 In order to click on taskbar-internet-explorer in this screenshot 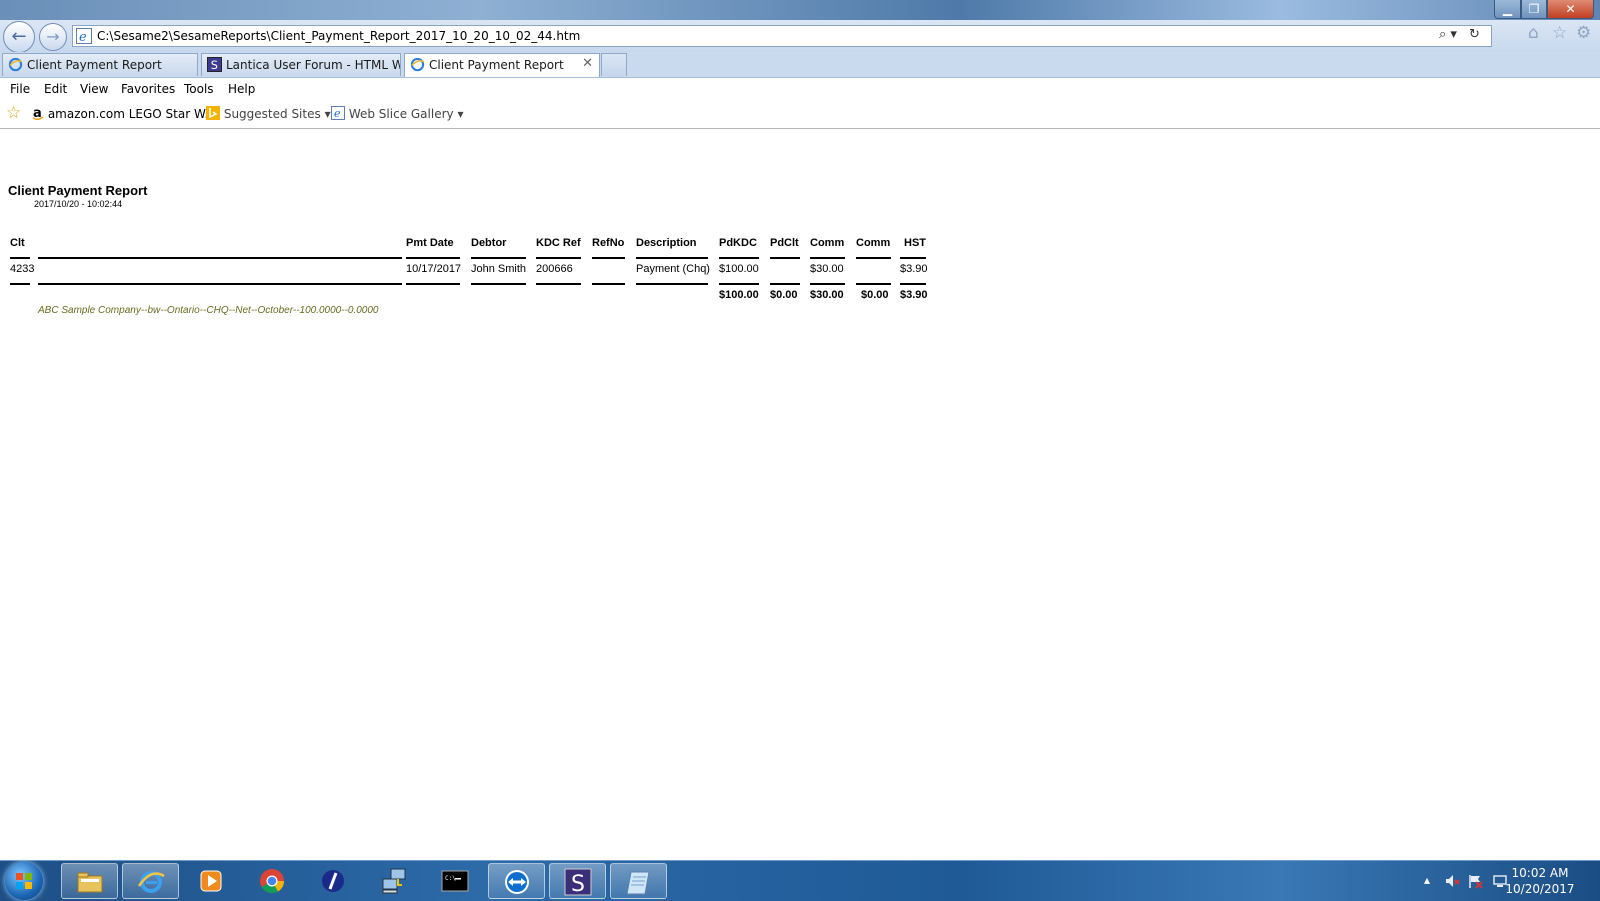, I will do `click(150, 881)`.